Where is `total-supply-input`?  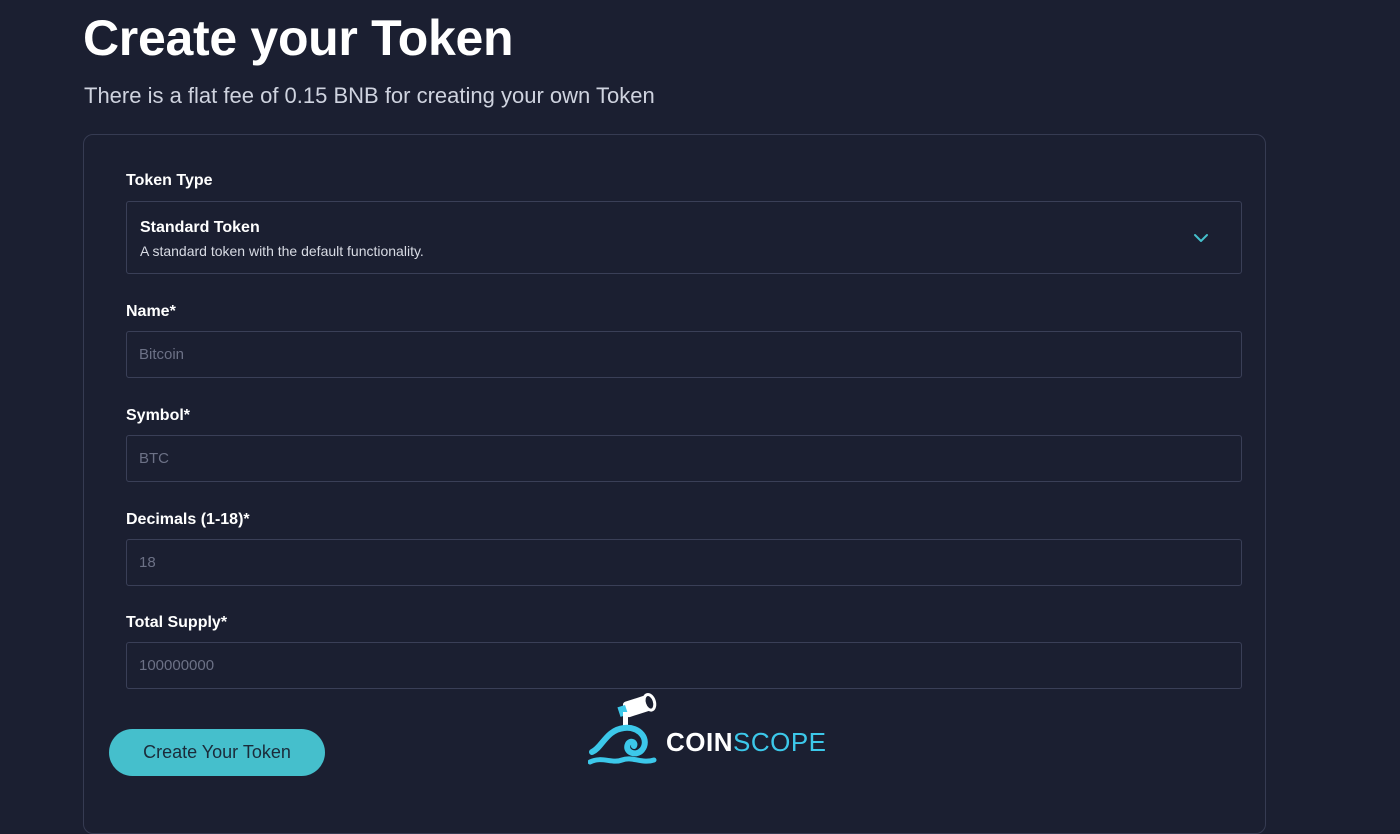 total-supply-input is located at coordinates (684, 665).